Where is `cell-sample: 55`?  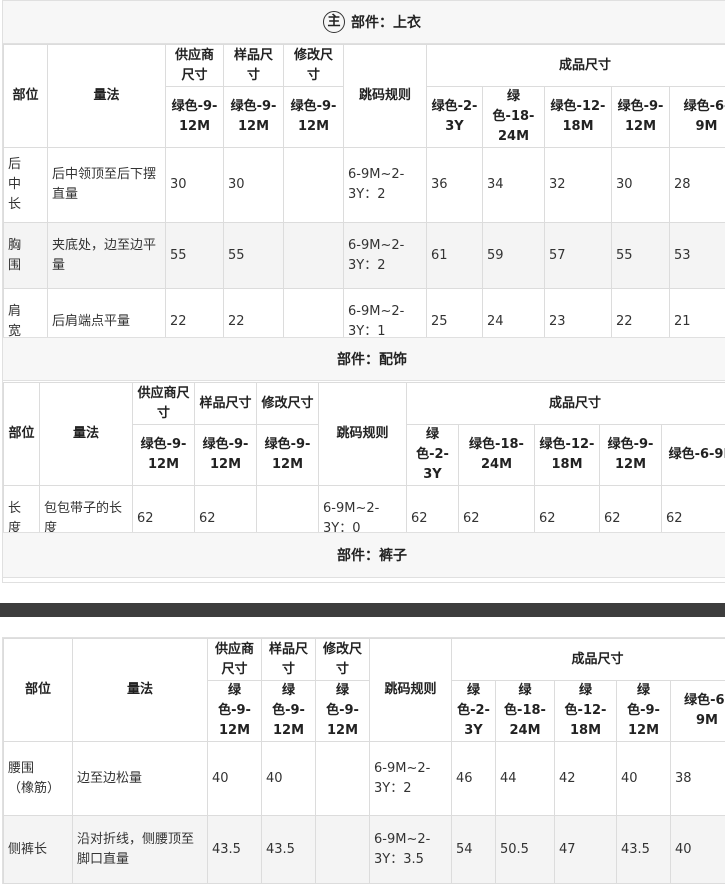
cell-sample: 55 is located at coordinates (253, 255).